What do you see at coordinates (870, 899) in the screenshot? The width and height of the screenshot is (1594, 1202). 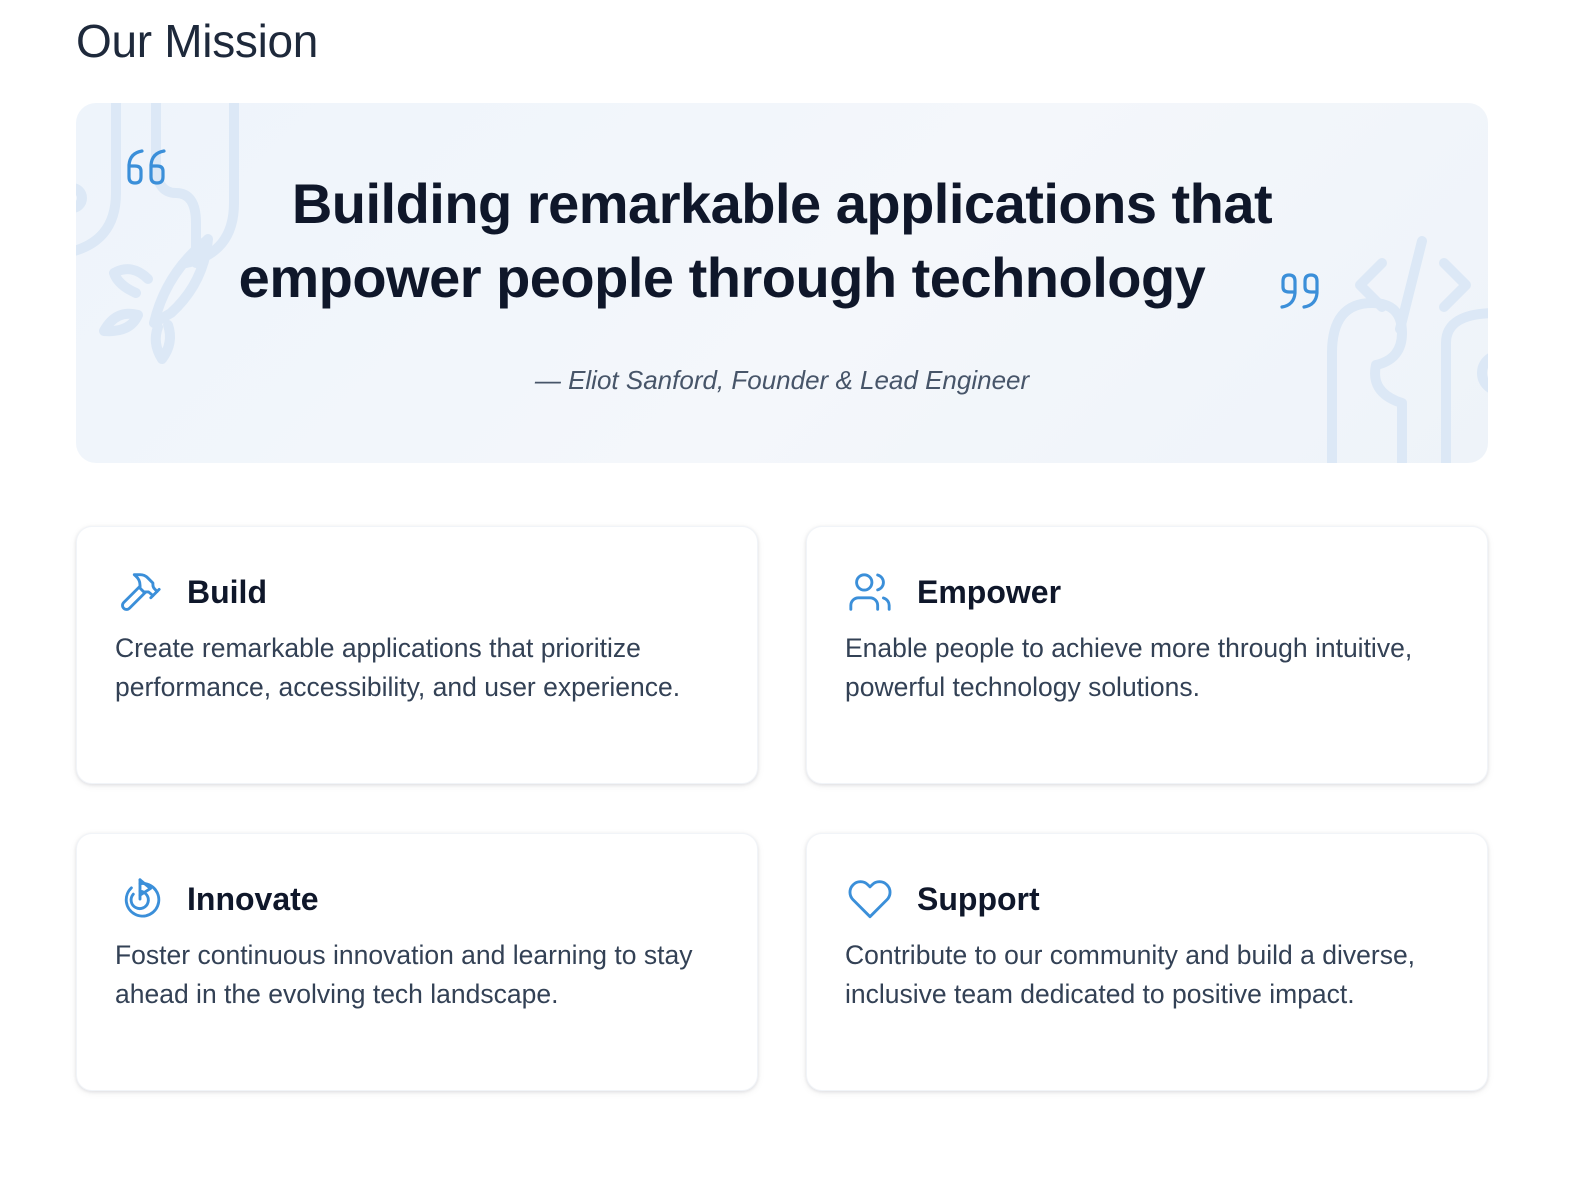 I see `heart-icon` at bounding box center [870, 899].